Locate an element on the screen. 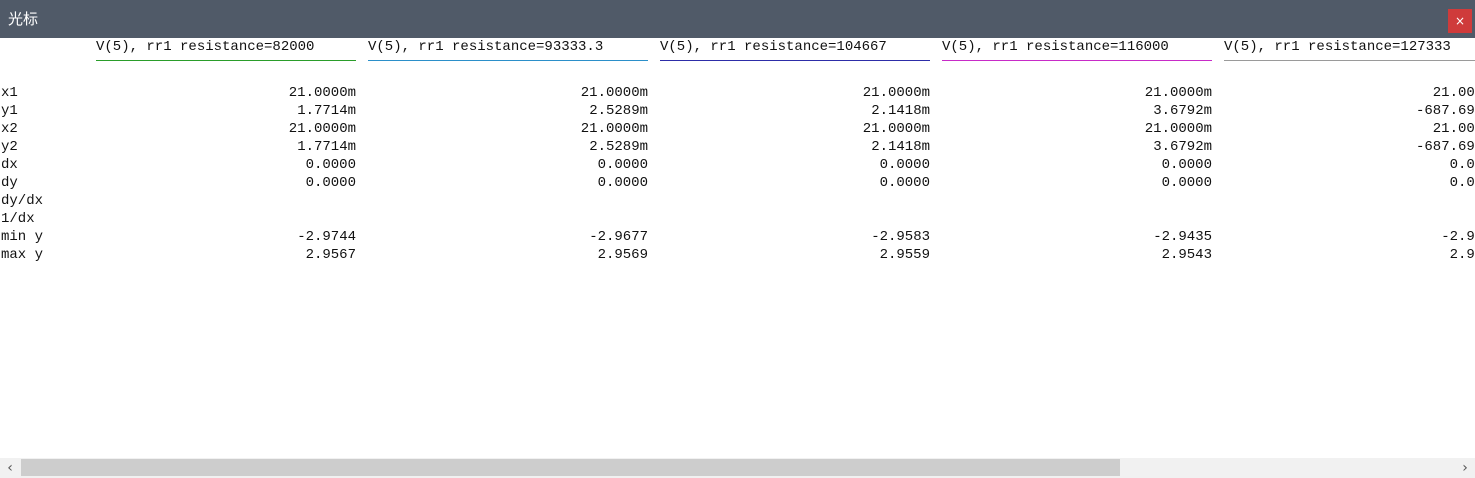  column-header: V(5), rr1 resistance=127333 is located at coordinates (1337, 47).